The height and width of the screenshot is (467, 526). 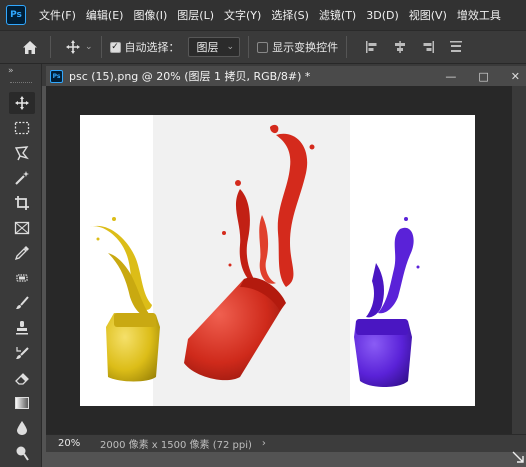 I want to click on window-controls: — □ ✕, so click(x=482, y=76).